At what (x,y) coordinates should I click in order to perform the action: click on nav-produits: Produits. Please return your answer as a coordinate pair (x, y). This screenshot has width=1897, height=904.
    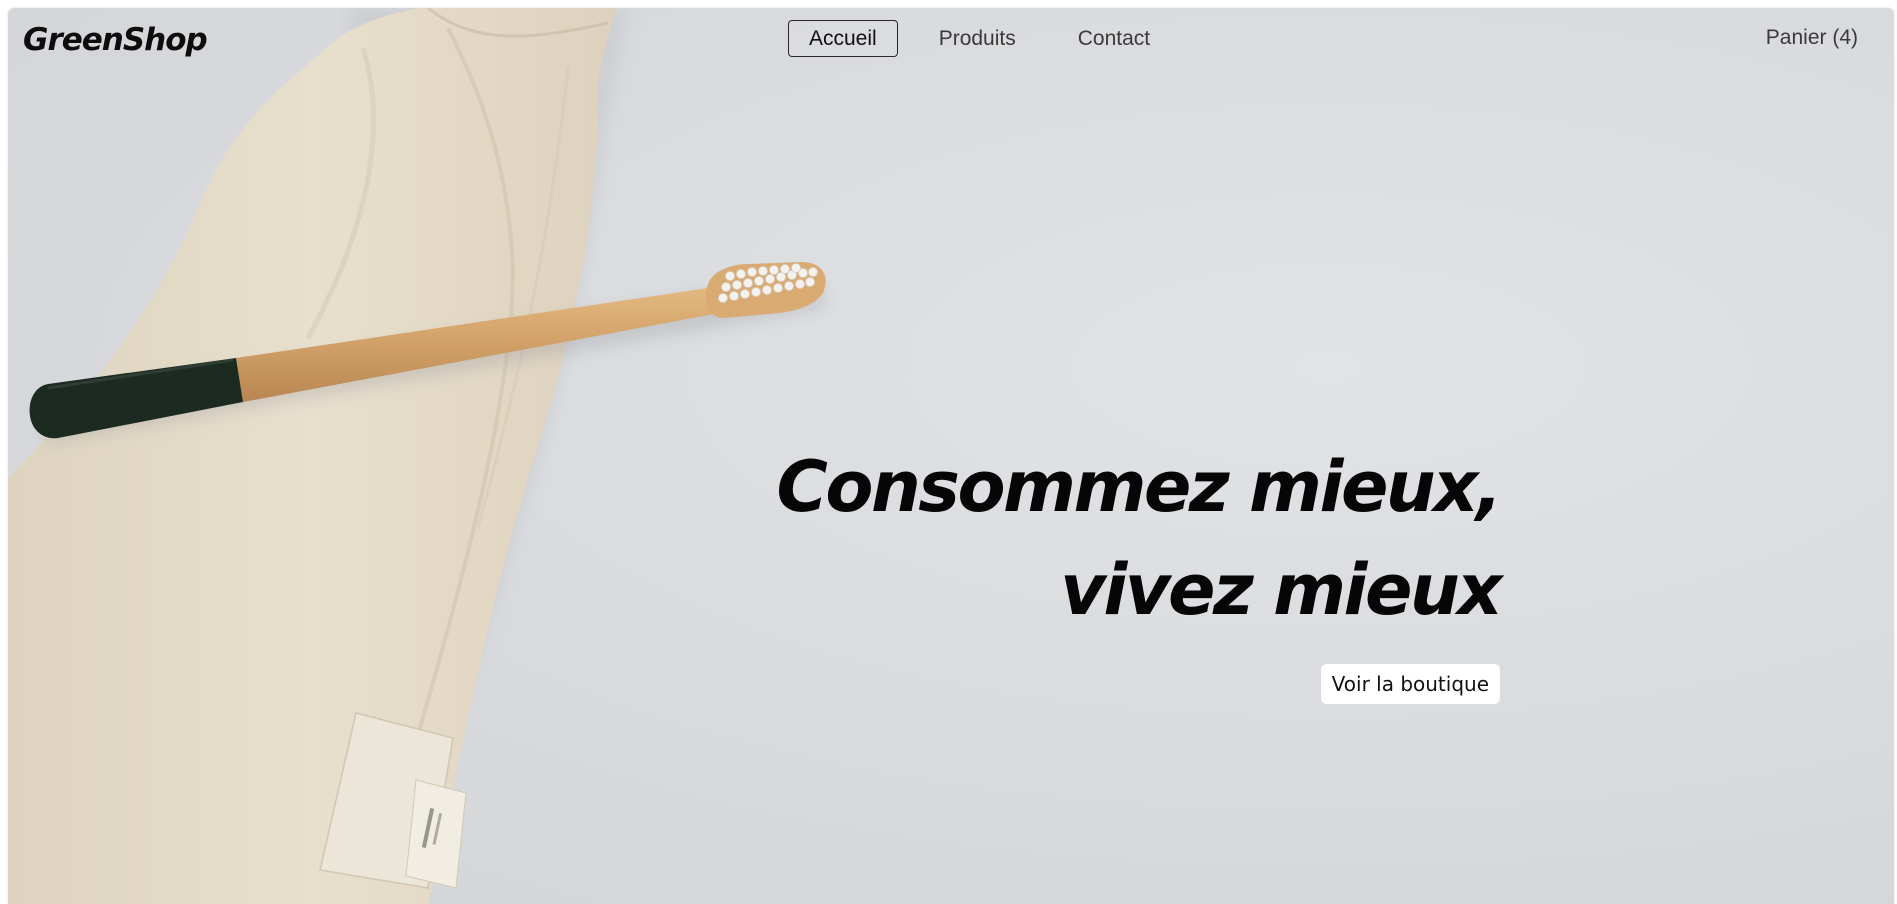
    Looking at the image, I should click on (977, 38).